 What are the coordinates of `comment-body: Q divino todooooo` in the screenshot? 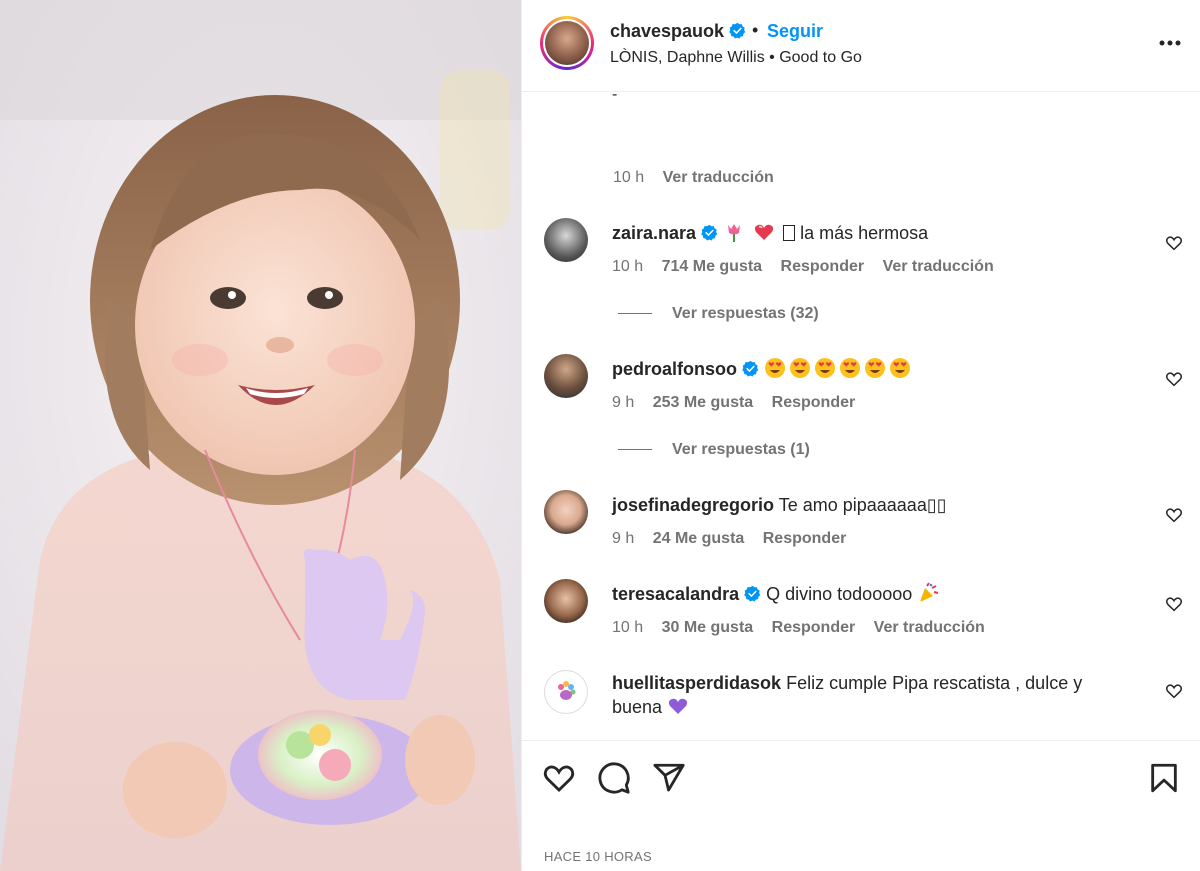 It's located at (839, 594).